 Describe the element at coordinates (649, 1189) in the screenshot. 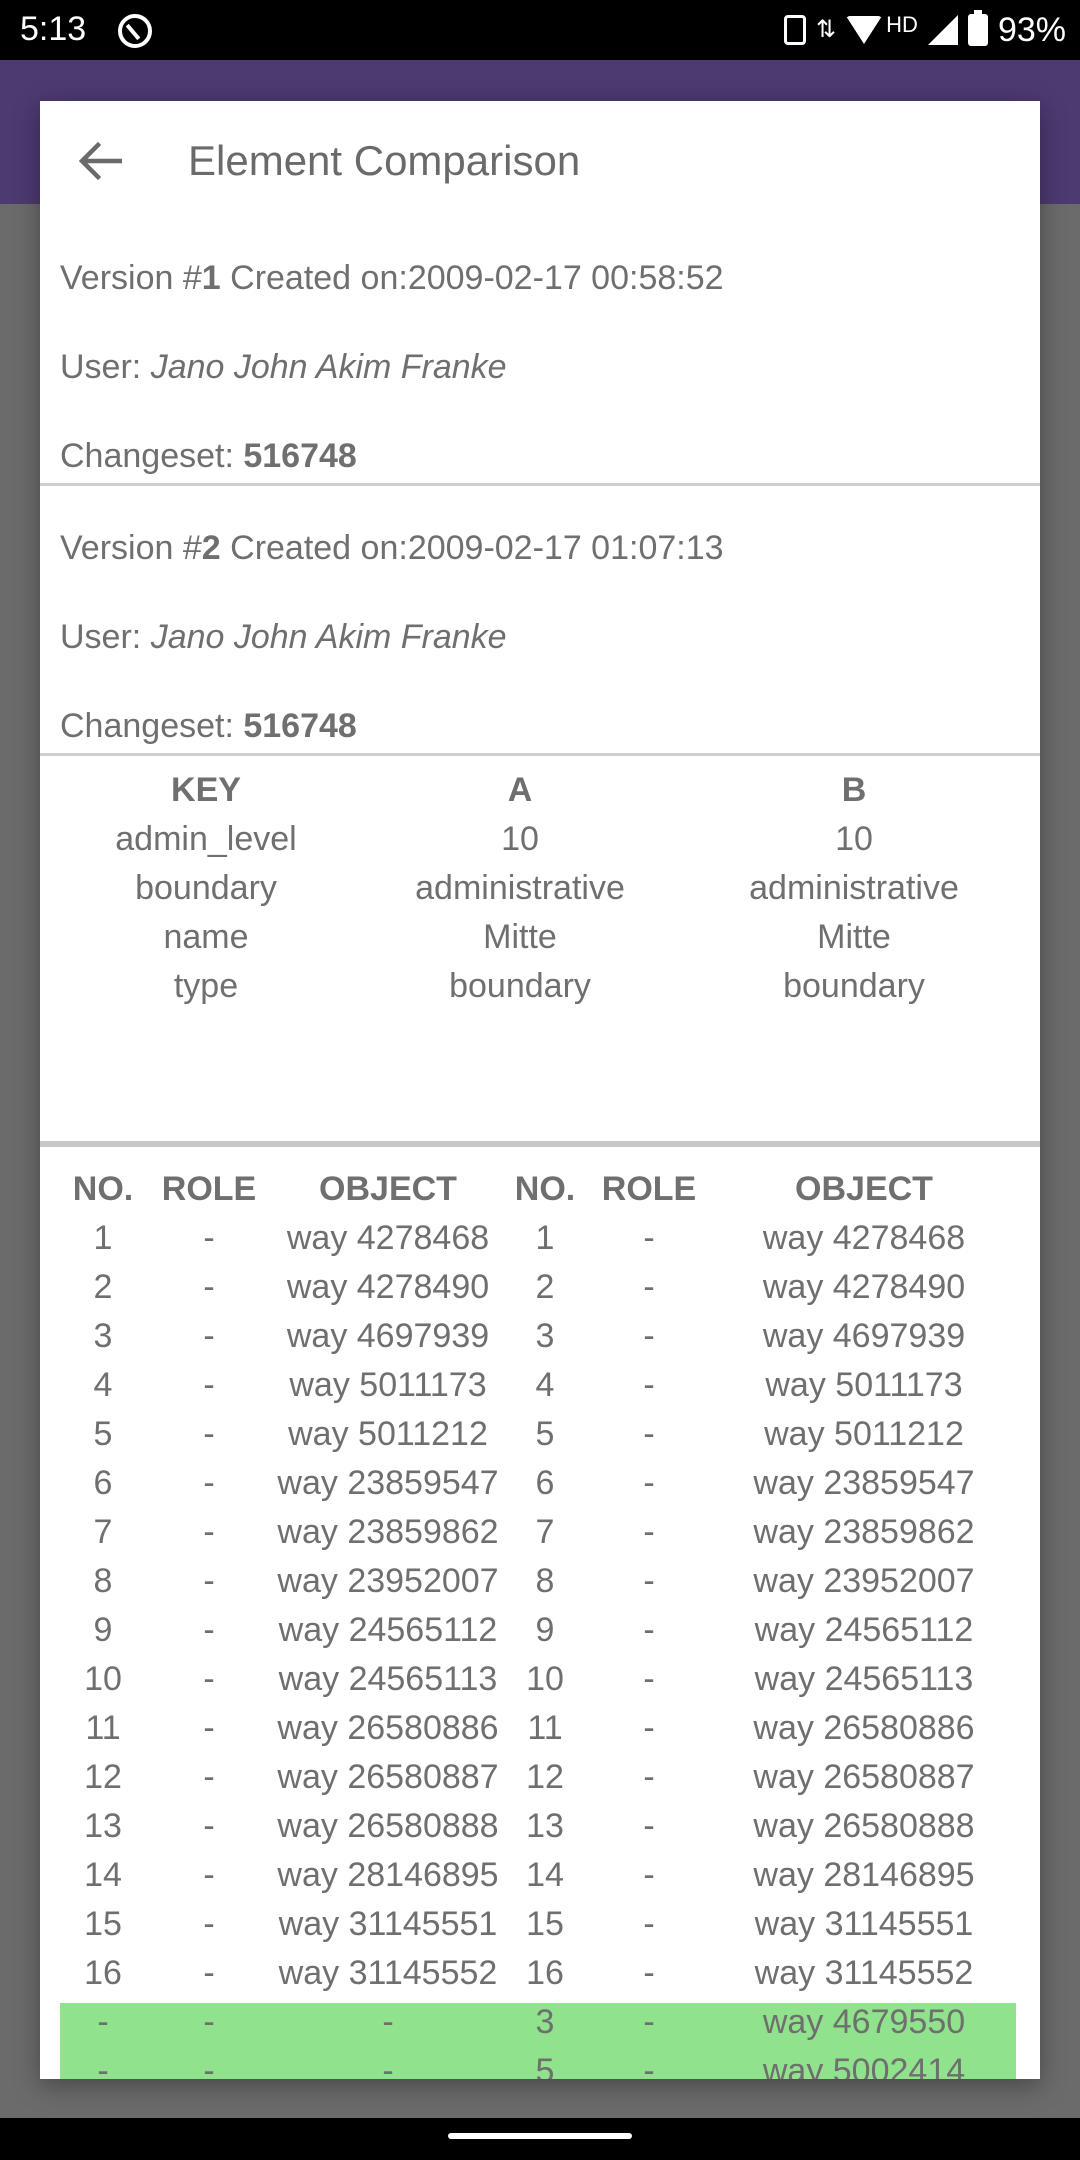

I see `column-header: ROLE` at that location.